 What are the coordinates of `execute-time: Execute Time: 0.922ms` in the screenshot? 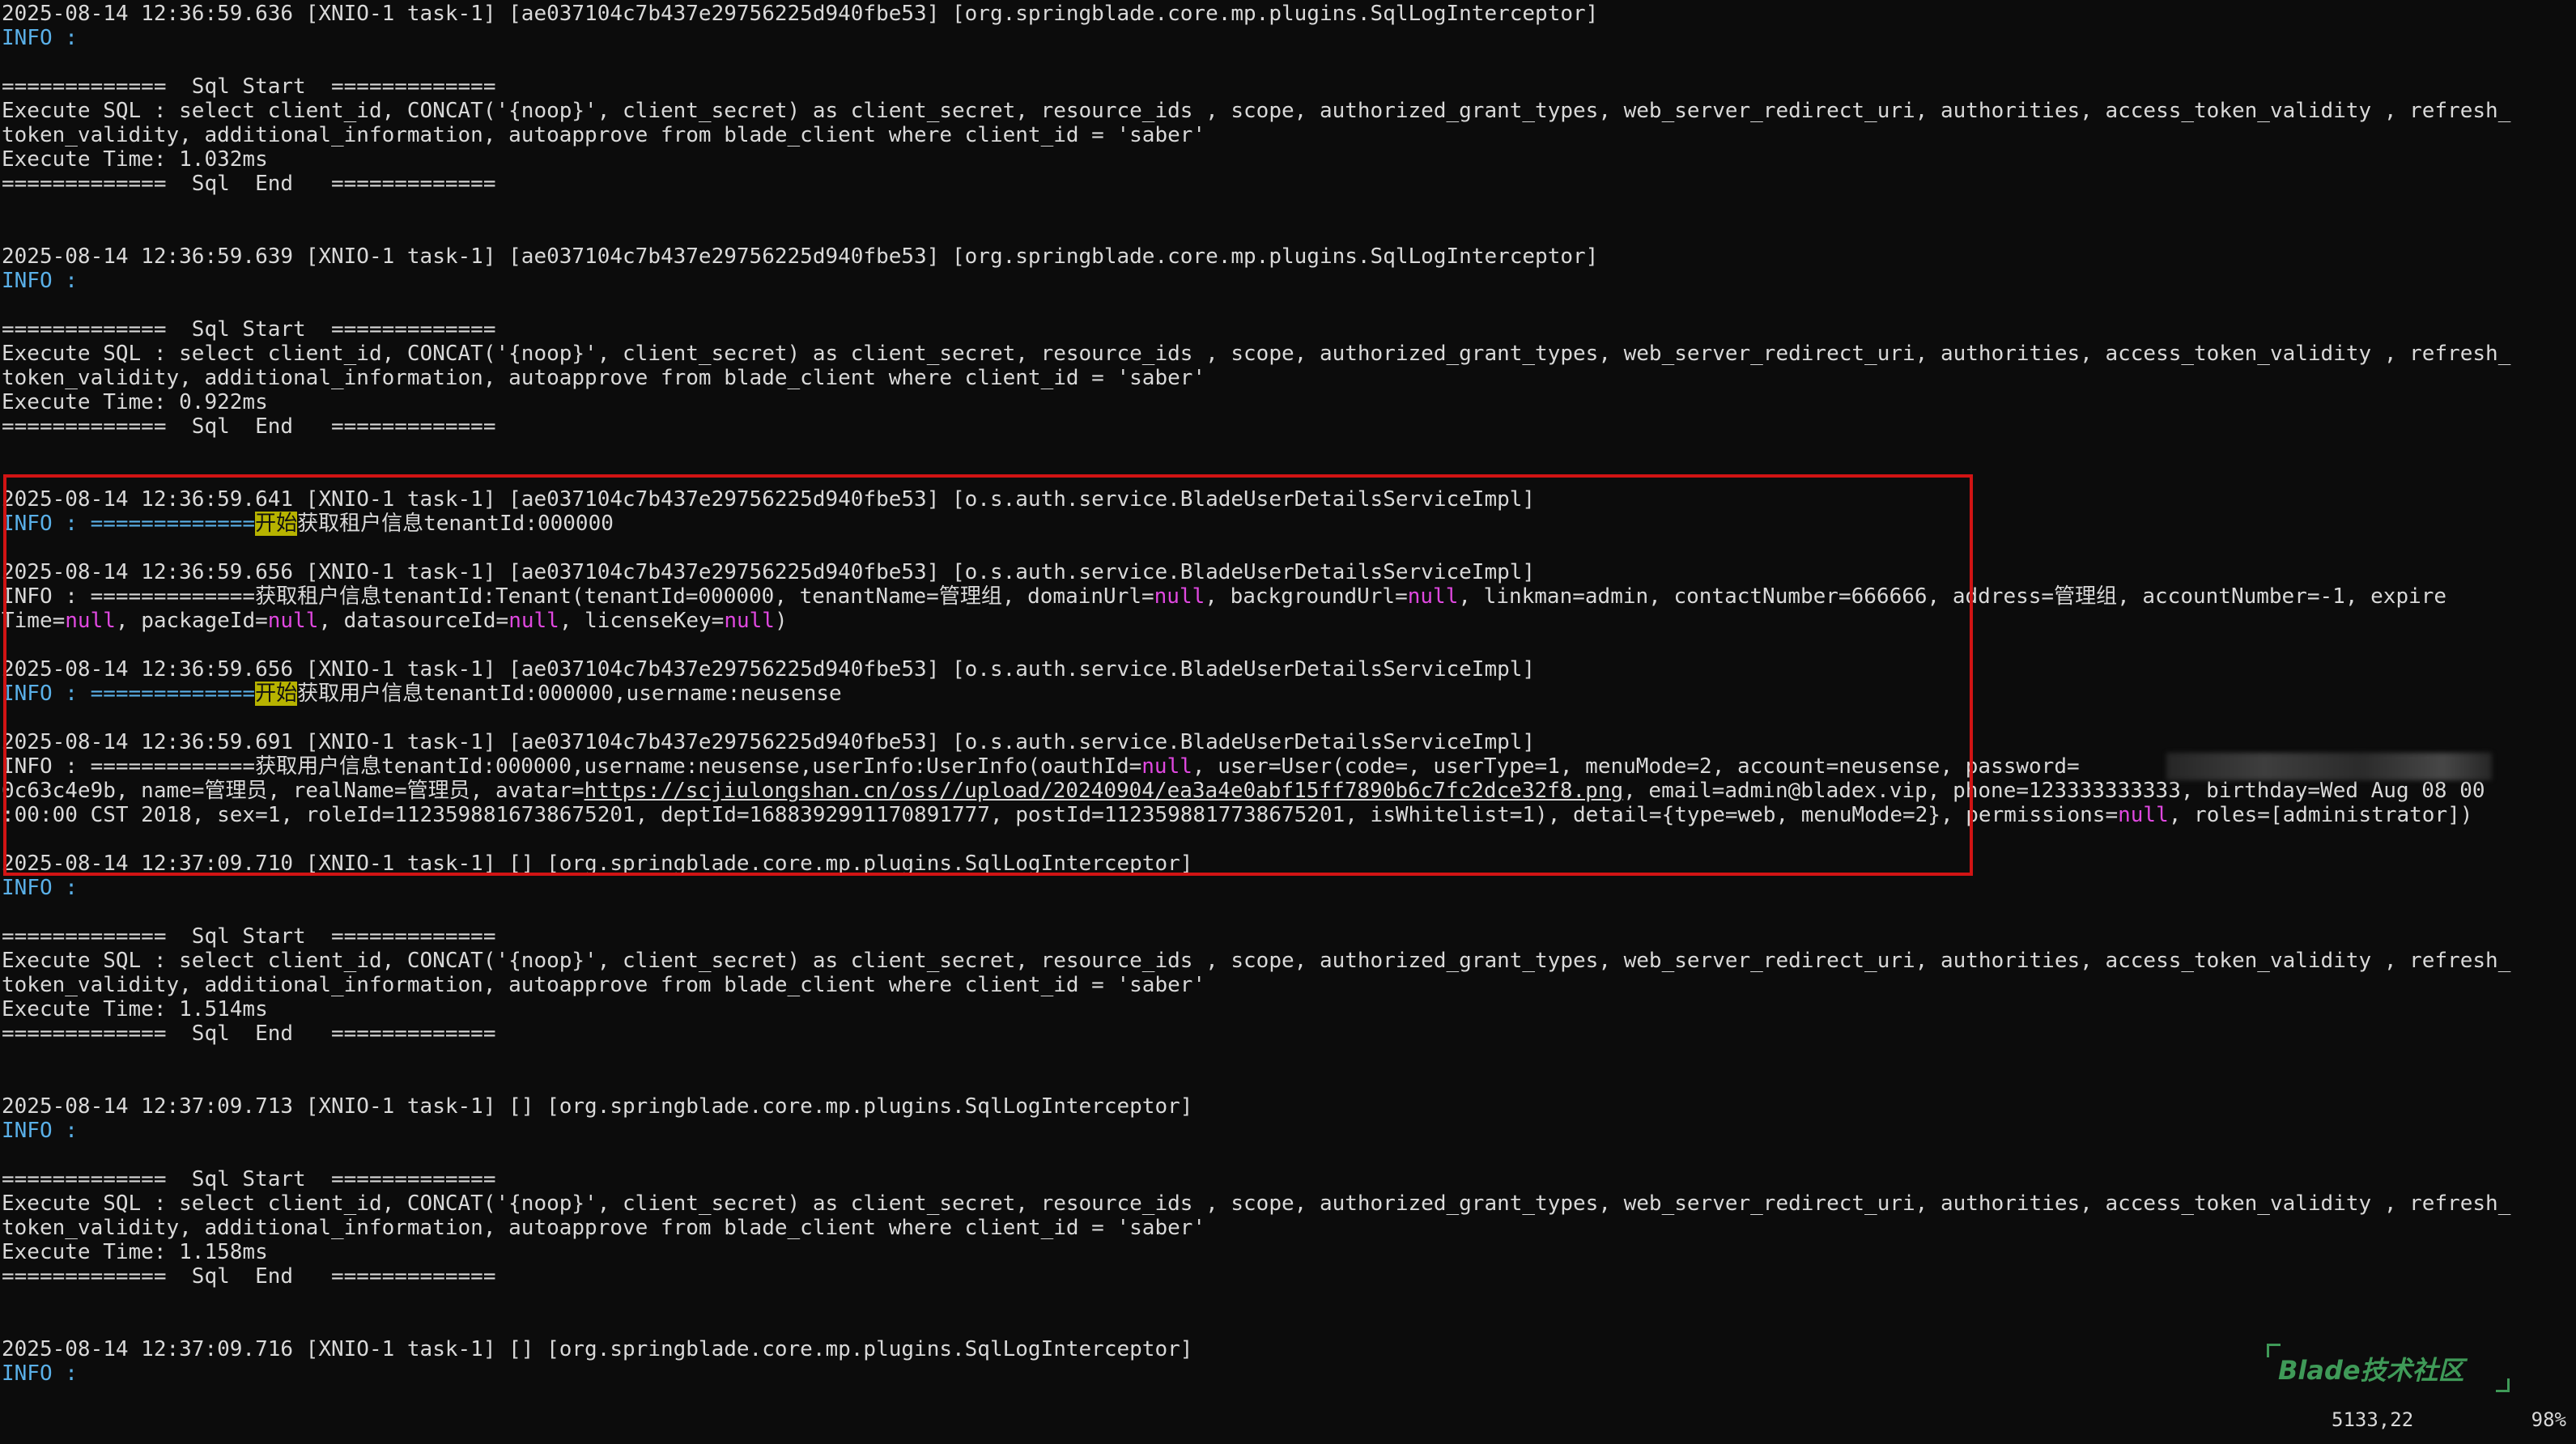 It's located at (135, 402).